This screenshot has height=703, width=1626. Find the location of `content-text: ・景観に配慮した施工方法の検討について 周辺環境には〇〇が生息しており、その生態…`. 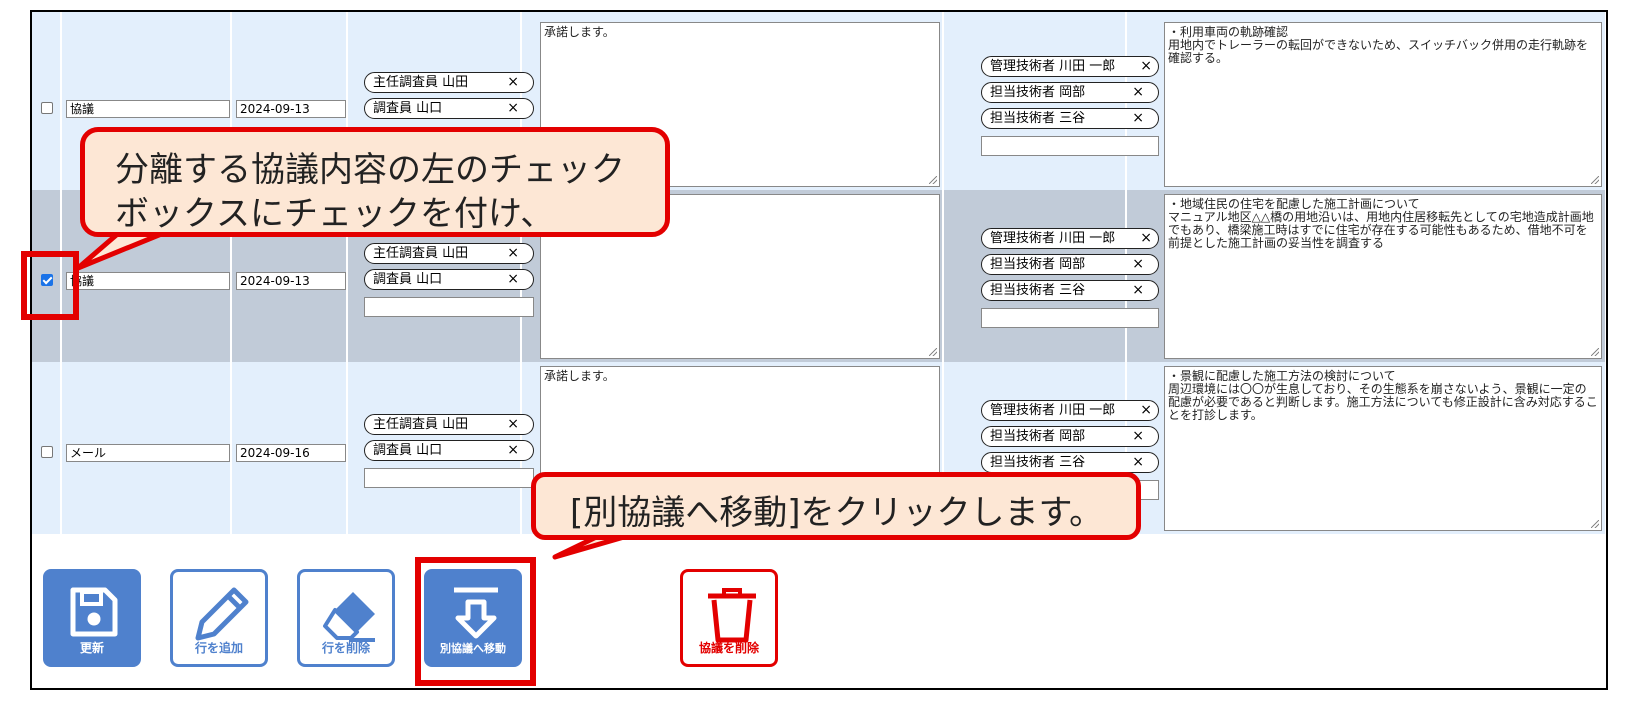

content-text: ・景観に配慮した施工方法の検討について 周辺環境には〇〇が生息しており、その生態… is located at coordinates (1383, 395).